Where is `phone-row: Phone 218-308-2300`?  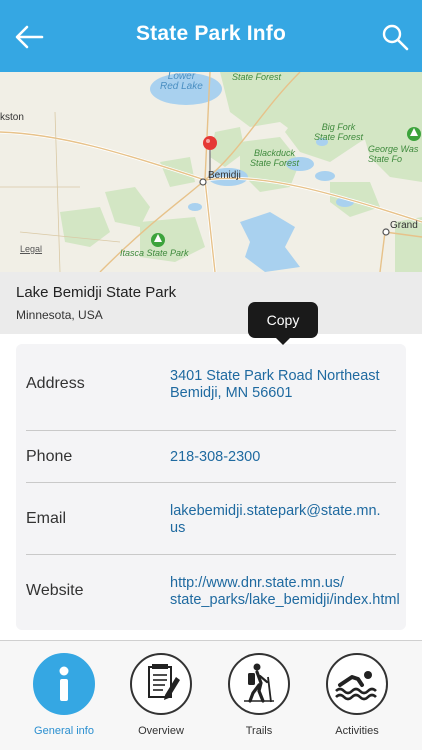 phone-row: Phone 218-308-2300 is located at coordinates (211, 456).